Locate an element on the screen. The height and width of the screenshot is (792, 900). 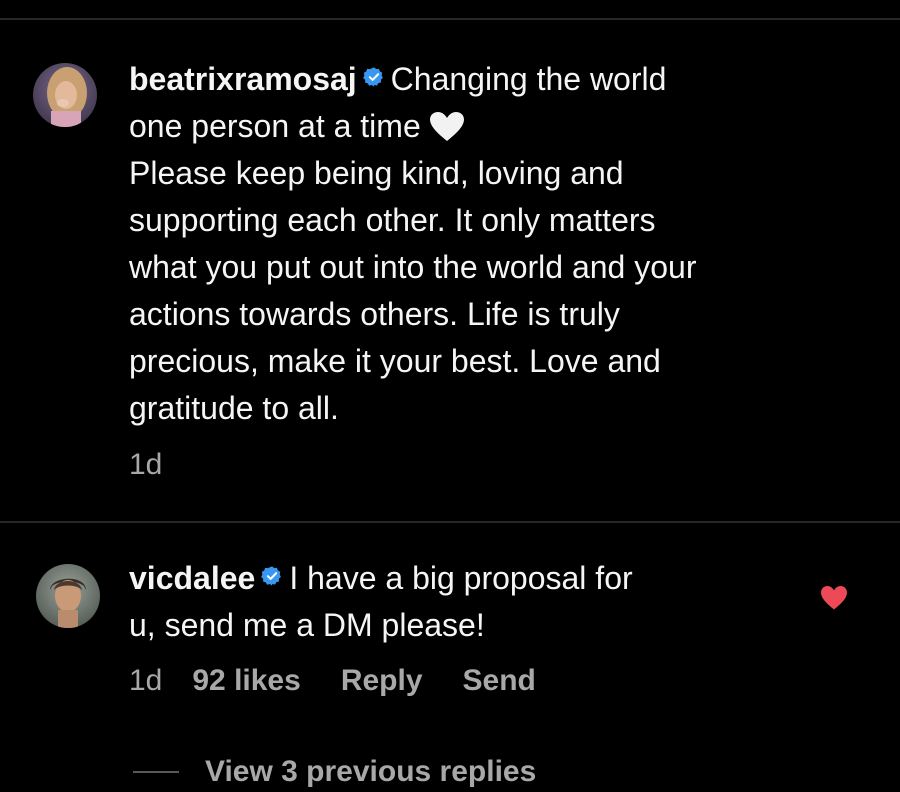
avatar-beatrixramosaj is located at coordinates (65, 95).